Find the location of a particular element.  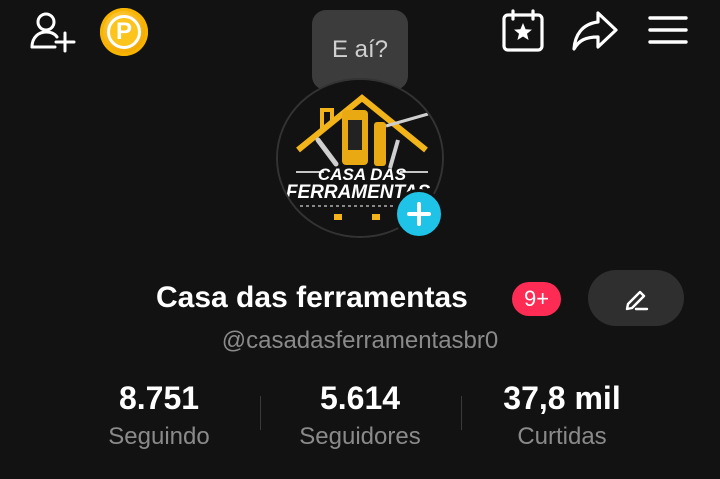

calendar-button is located at coordinates (523, 31).